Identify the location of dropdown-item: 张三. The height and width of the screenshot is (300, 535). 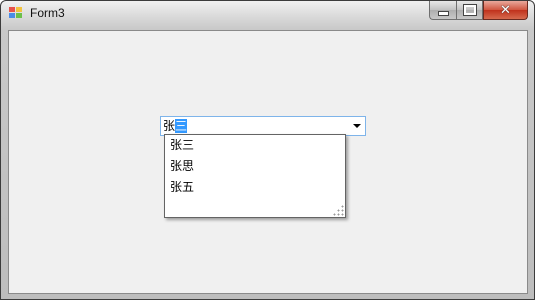
(255, 145).